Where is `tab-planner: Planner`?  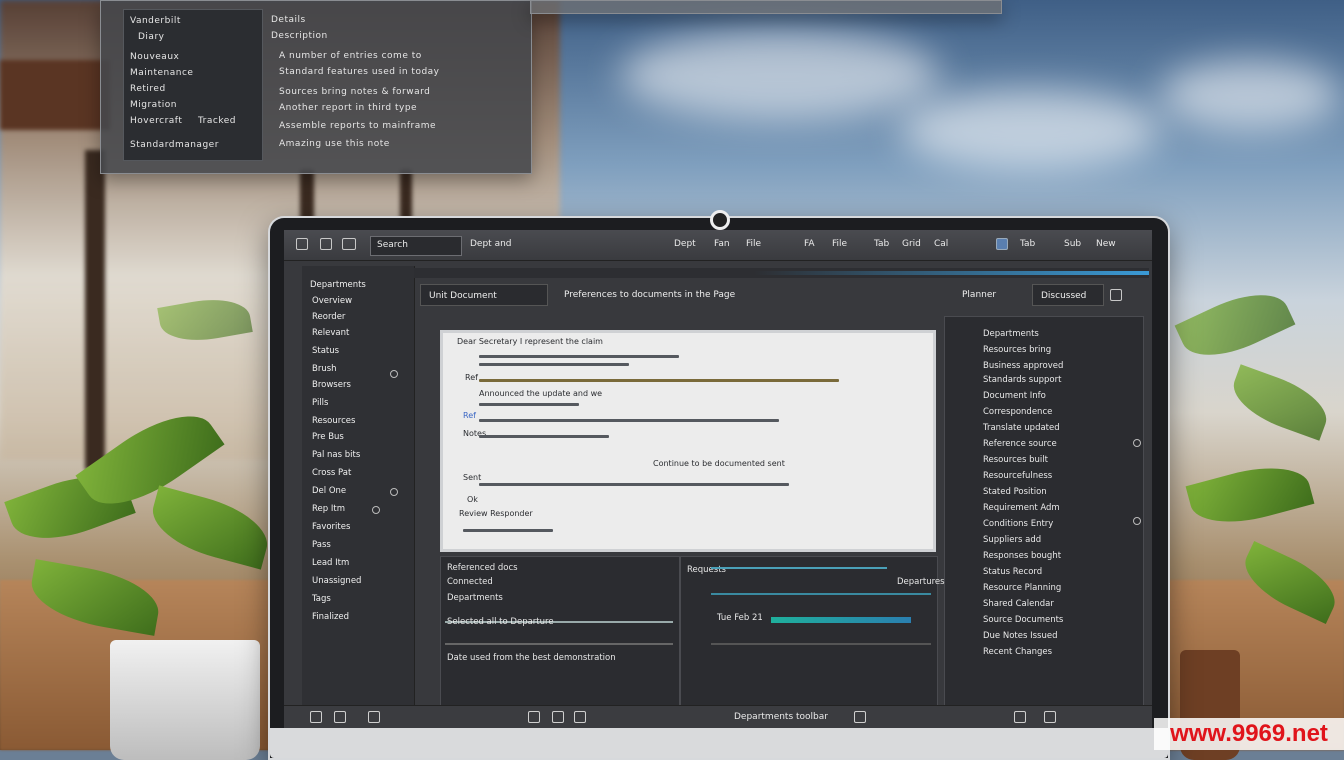 tab-planner: Planner is located at coordinates (989, 295).